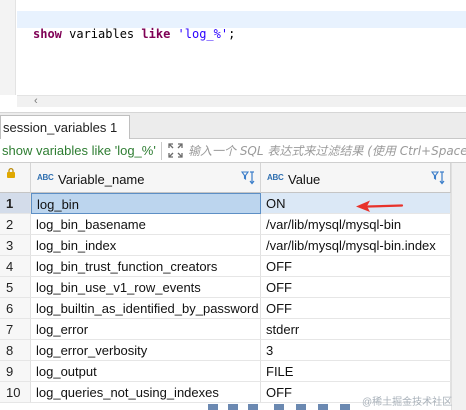 Image resolution: width=466 pixels, height=410 pixels. Describe the element at coordinates (146, 266) in the screenshot. I see `variable-name-cell: log_bin_trust_function_creators` at that location.